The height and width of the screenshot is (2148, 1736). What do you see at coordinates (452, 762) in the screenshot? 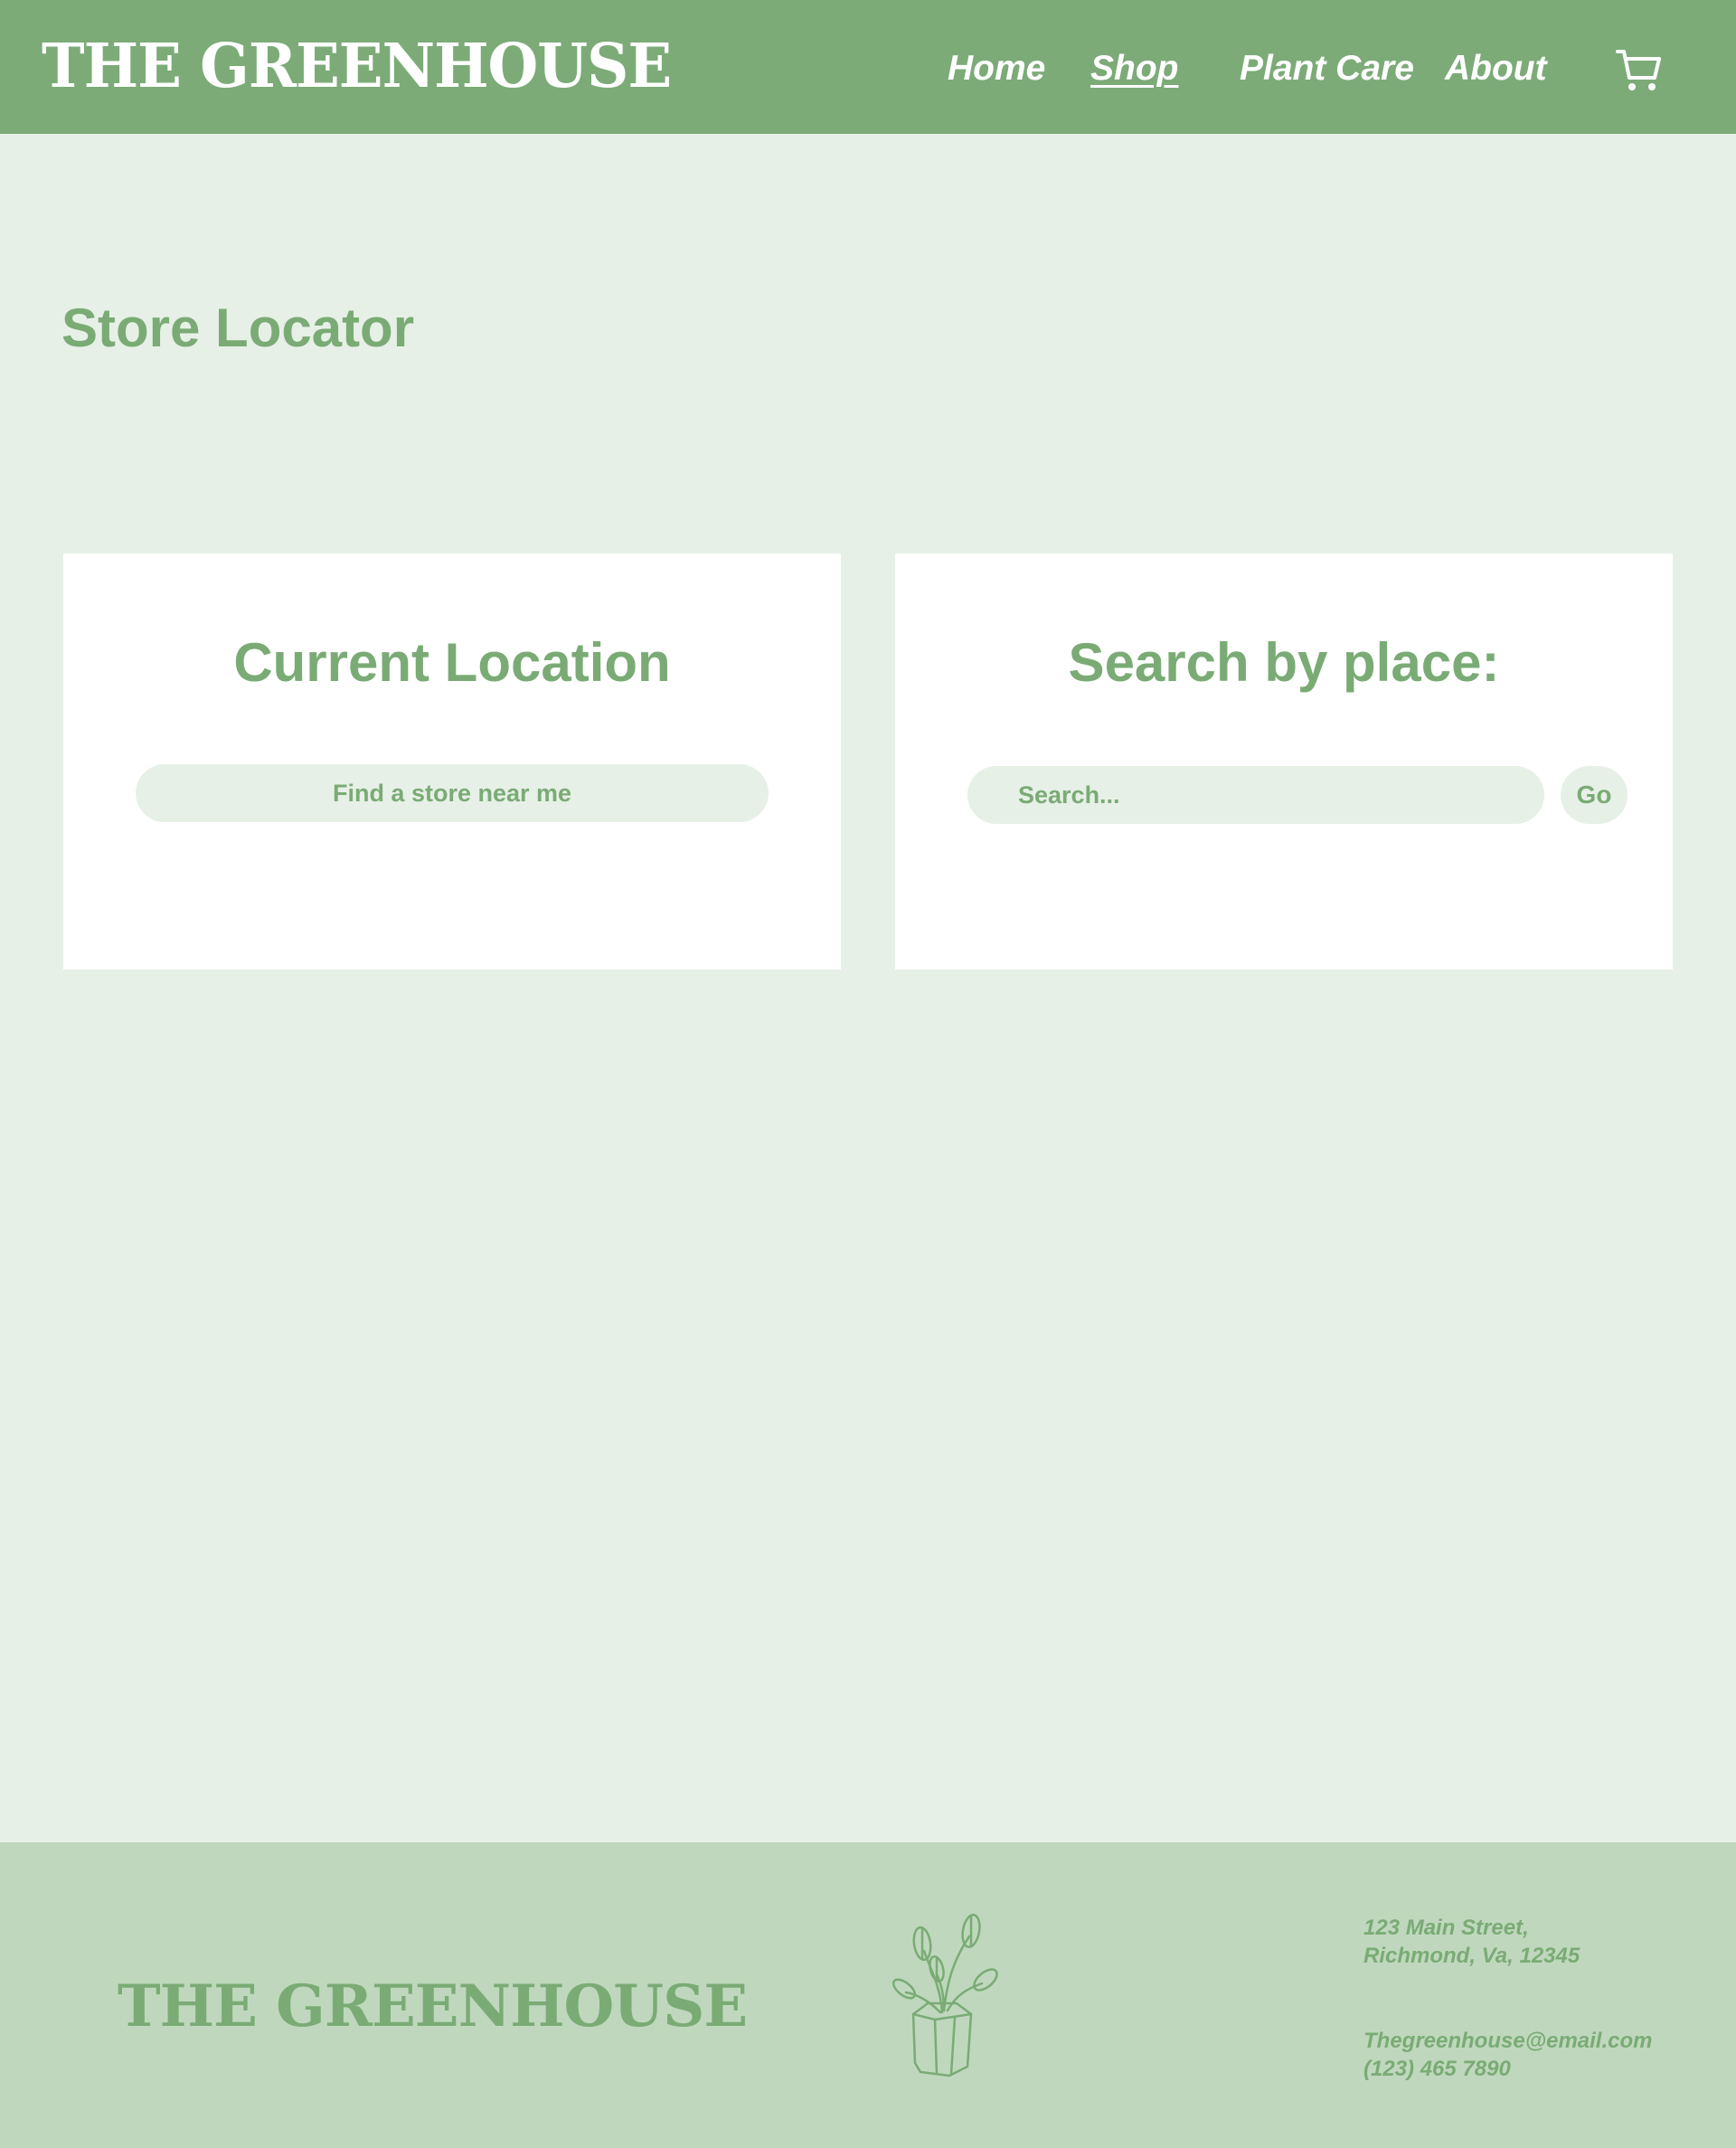
I see `current-location-card: Current Location Find a store near me` at bounding box center [452, 762].